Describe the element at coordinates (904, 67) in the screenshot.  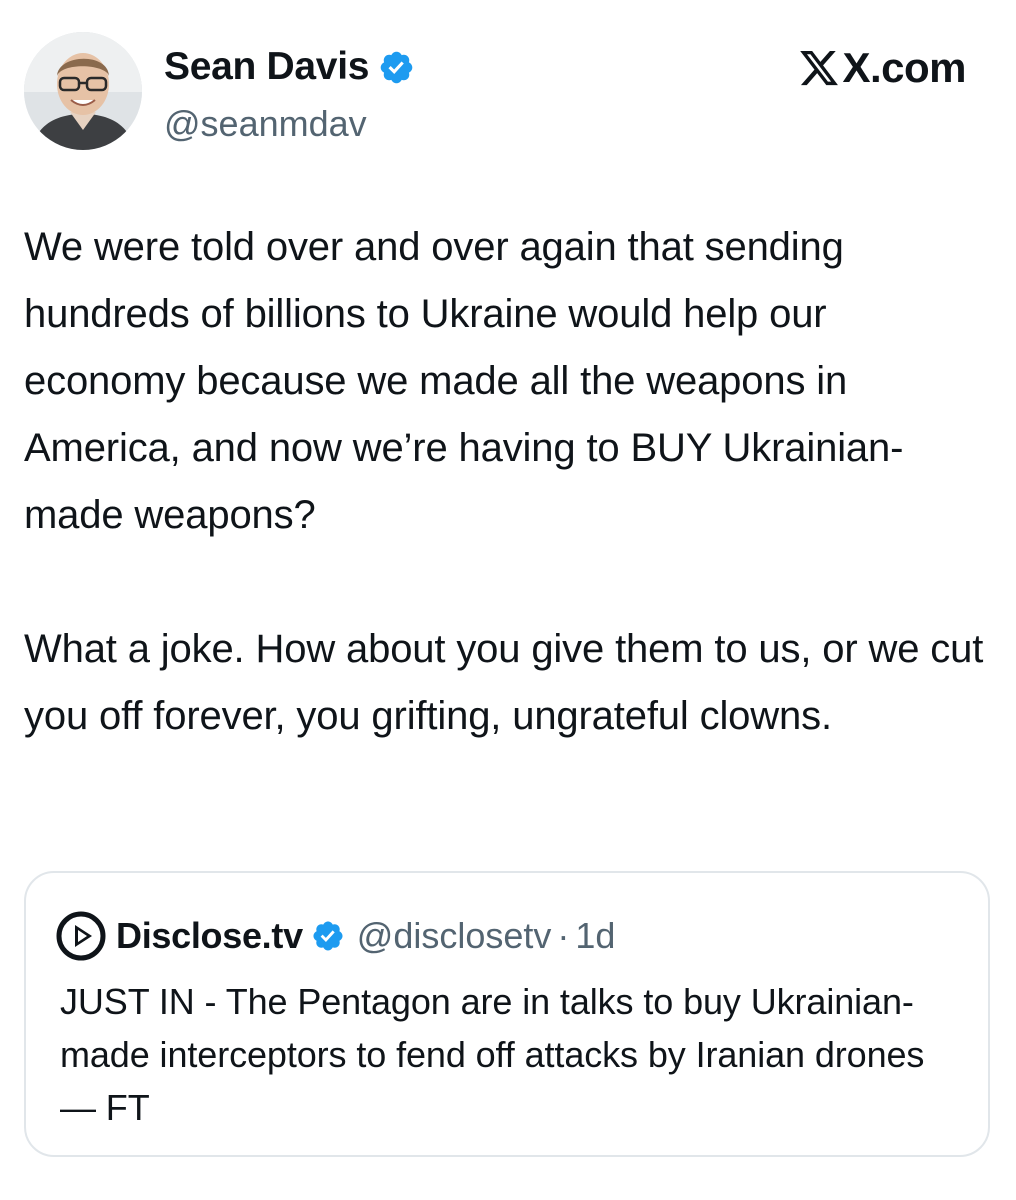
I see `brand-label: X.com` at that location.